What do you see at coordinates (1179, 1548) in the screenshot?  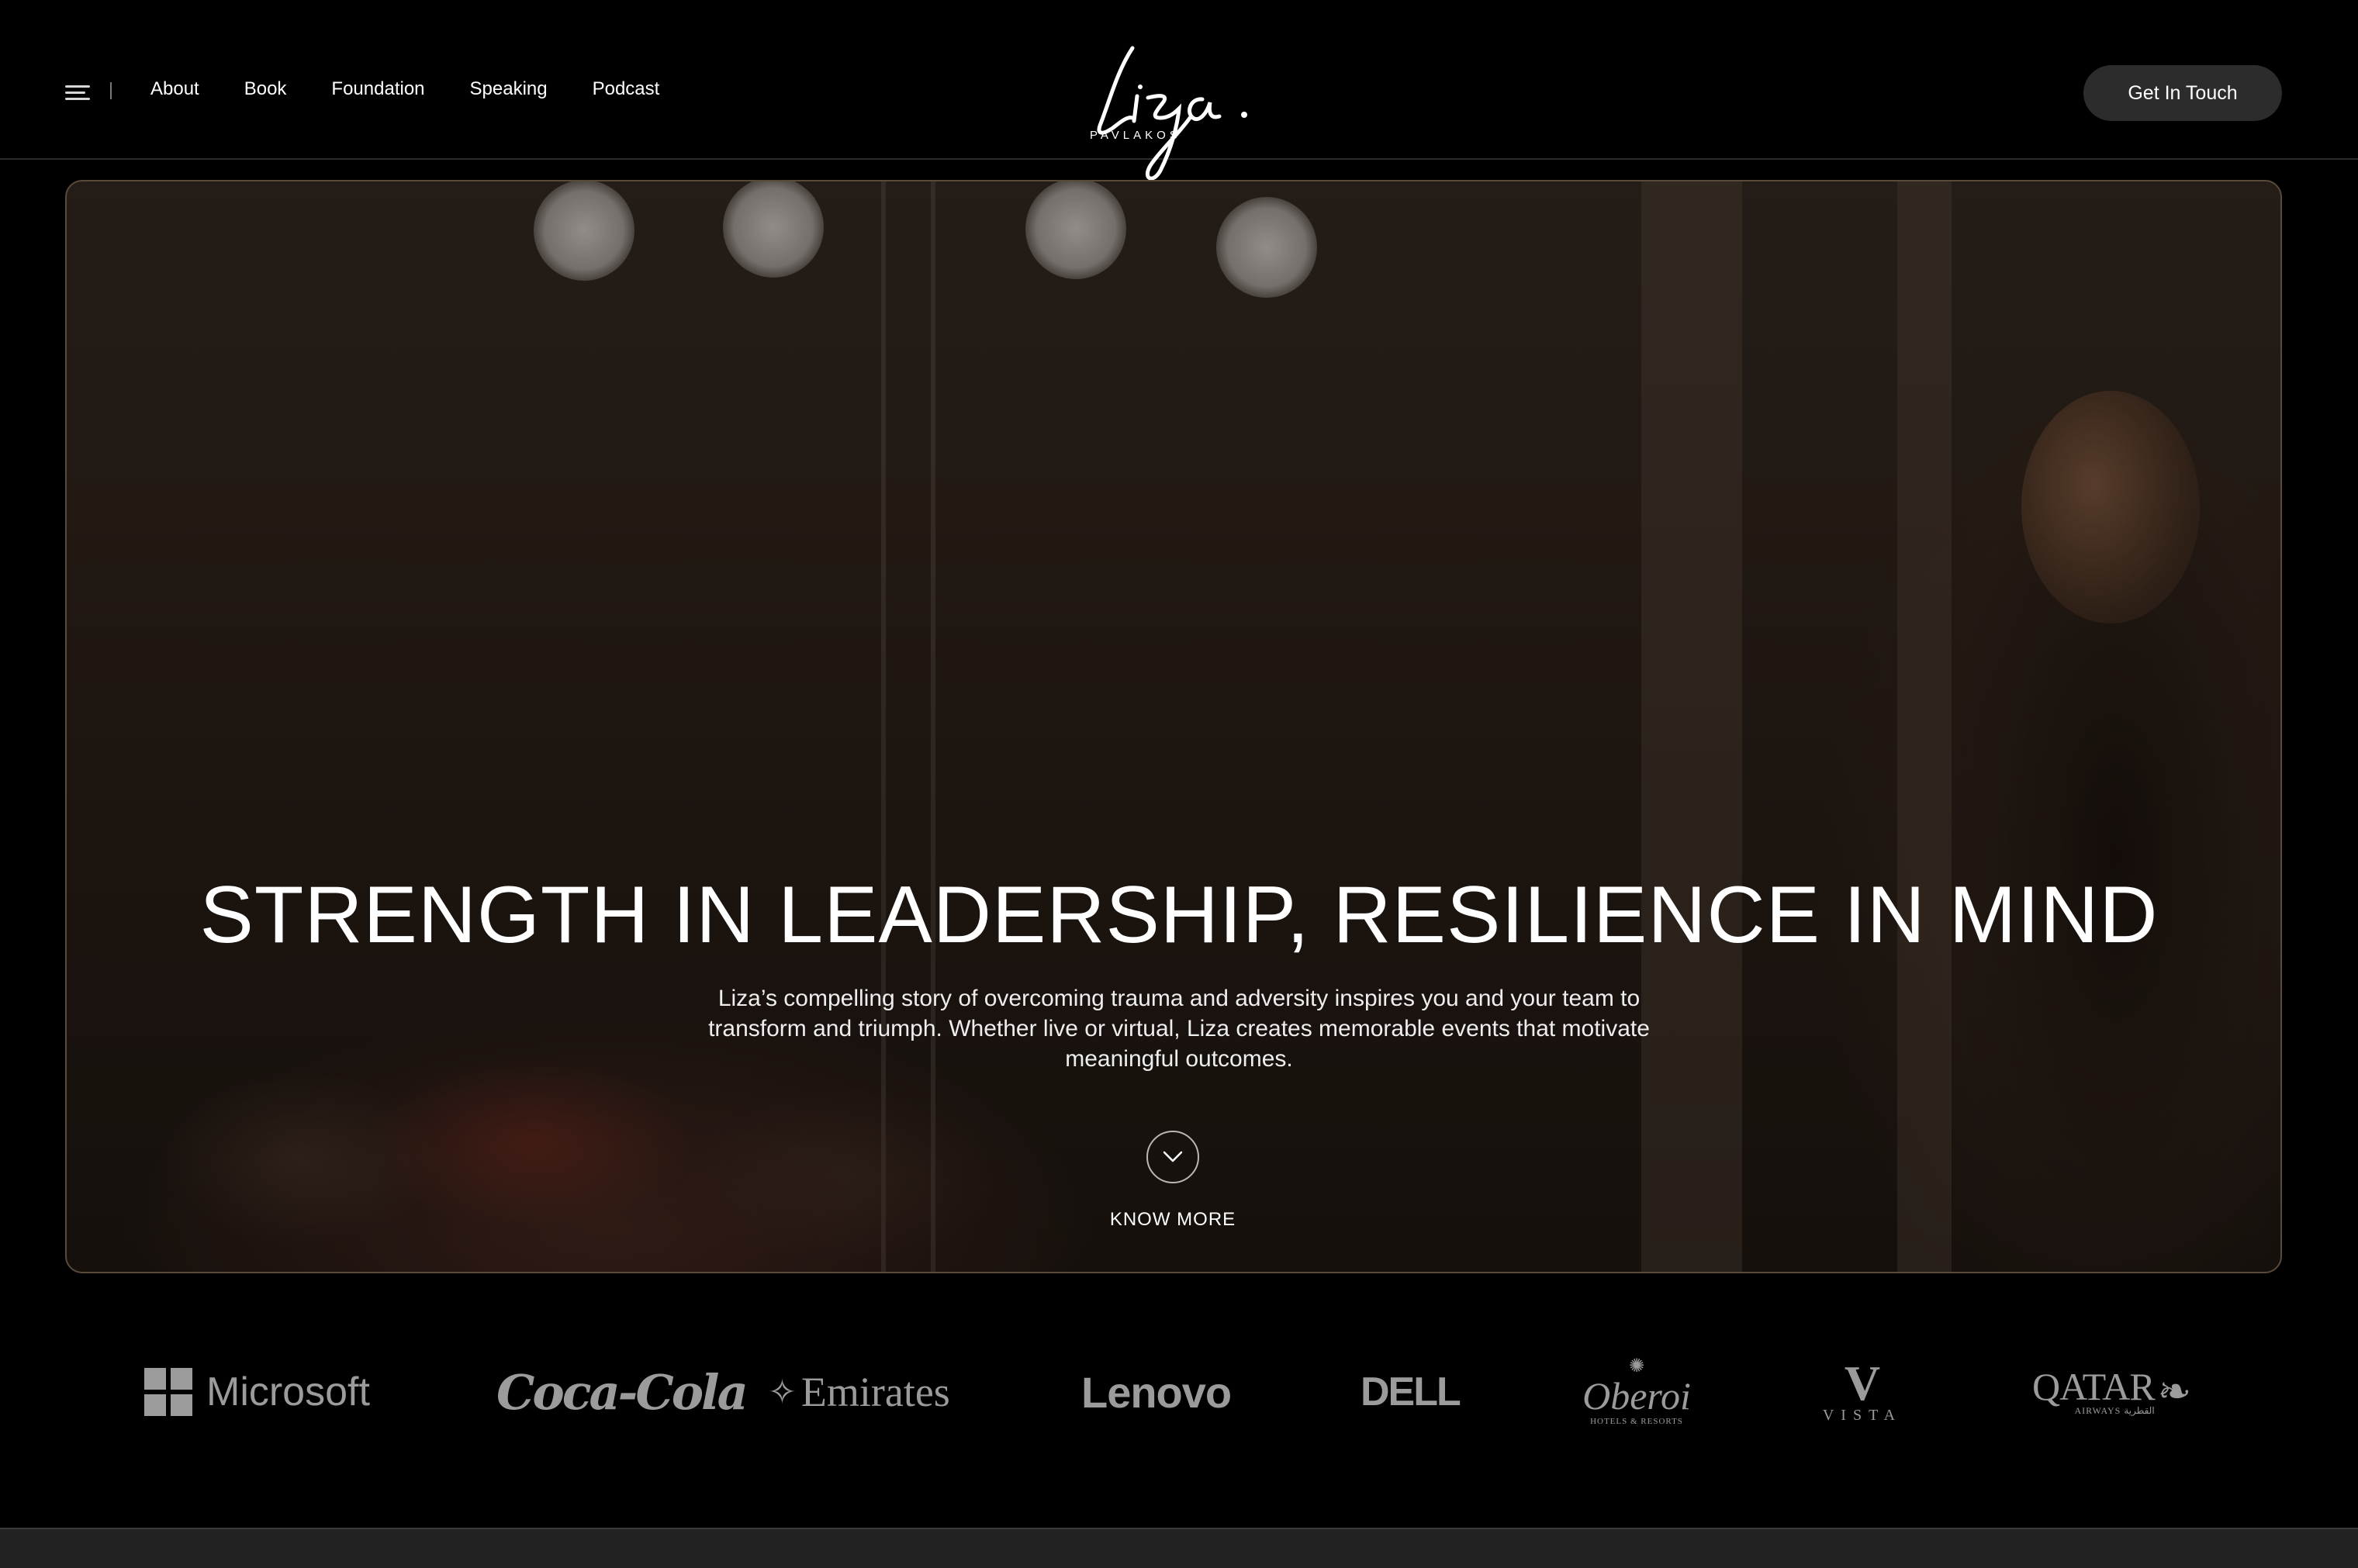 I see `next-section-edge` at bounding box center [1179, 1548].